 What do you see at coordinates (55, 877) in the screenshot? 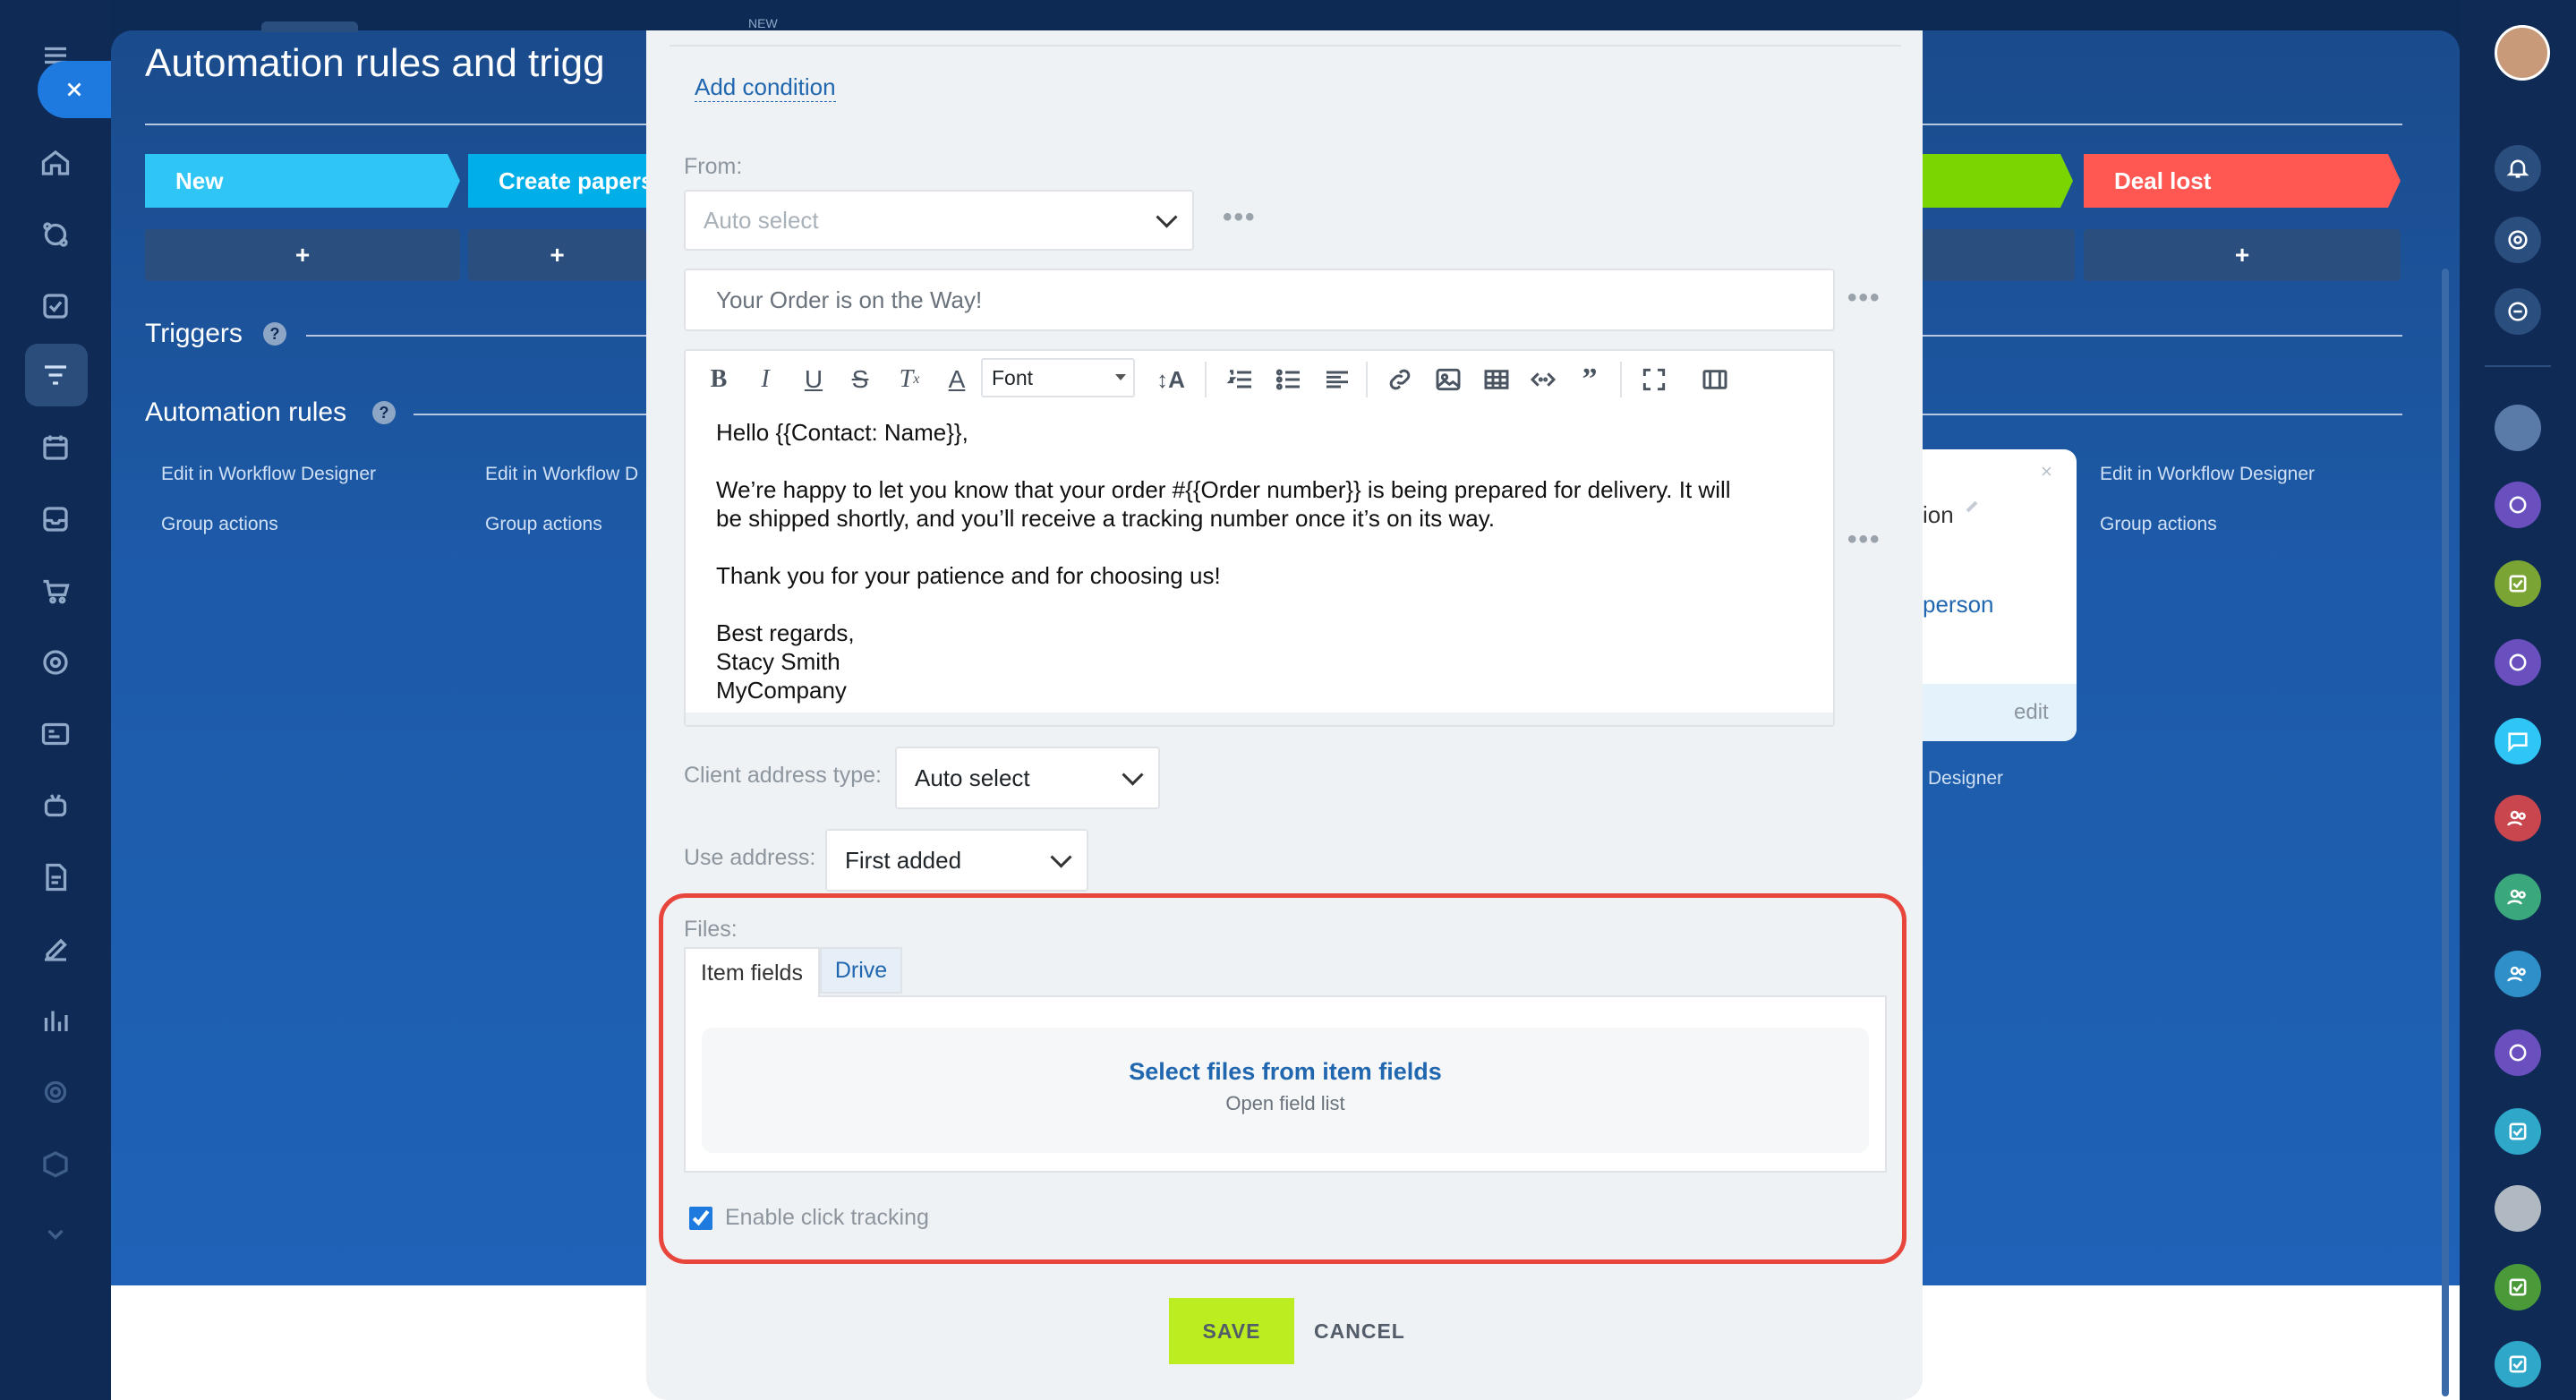
I see `documents-icon` at bounding box center [55, 877].